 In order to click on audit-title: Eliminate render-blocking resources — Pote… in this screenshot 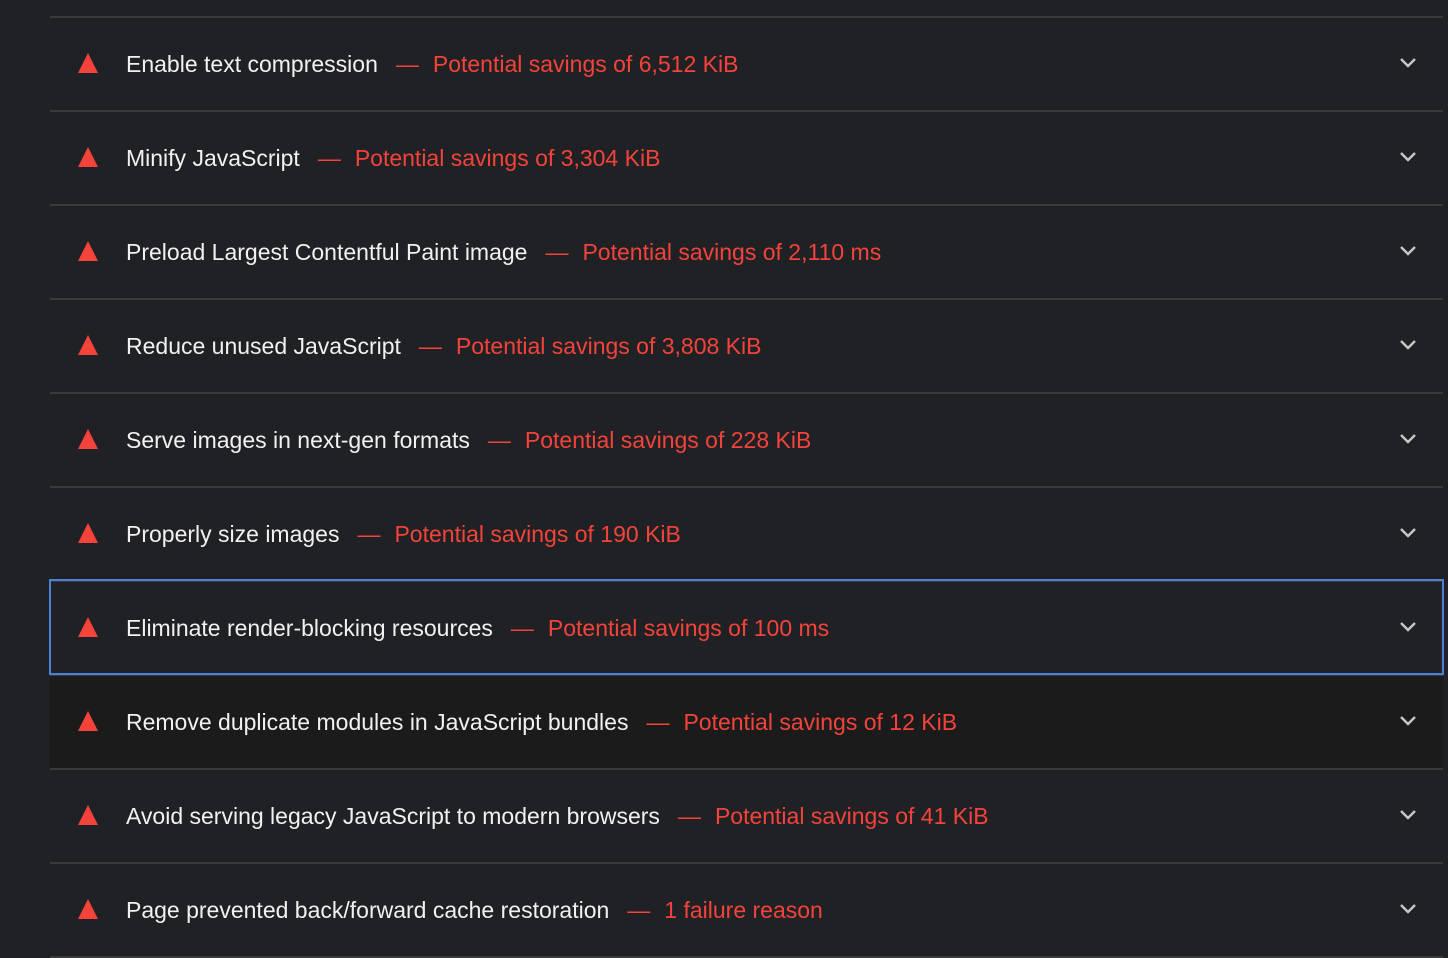, I will do `click(477, 628)`.